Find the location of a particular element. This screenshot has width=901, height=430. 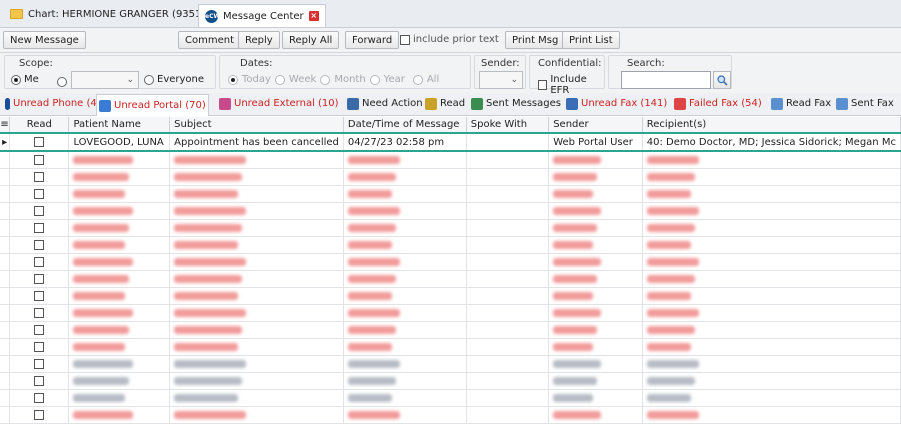

reply-all-button: Reply All is located at coordinates (311, 40).